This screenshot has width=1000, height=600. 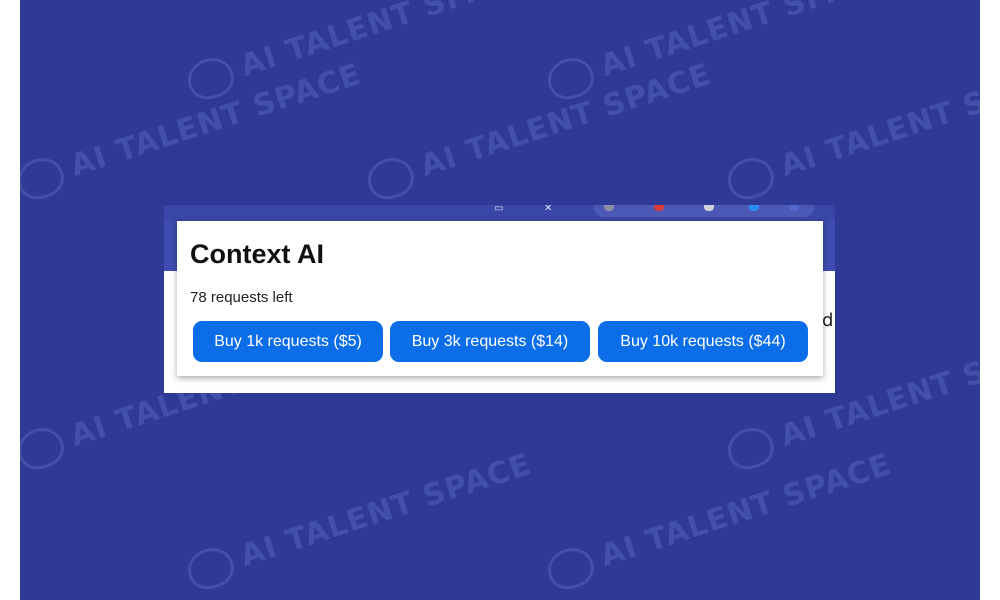 I want to click on buy-1k-requests-button: Buy 1k requests ($5), so click(x=288, y=341).